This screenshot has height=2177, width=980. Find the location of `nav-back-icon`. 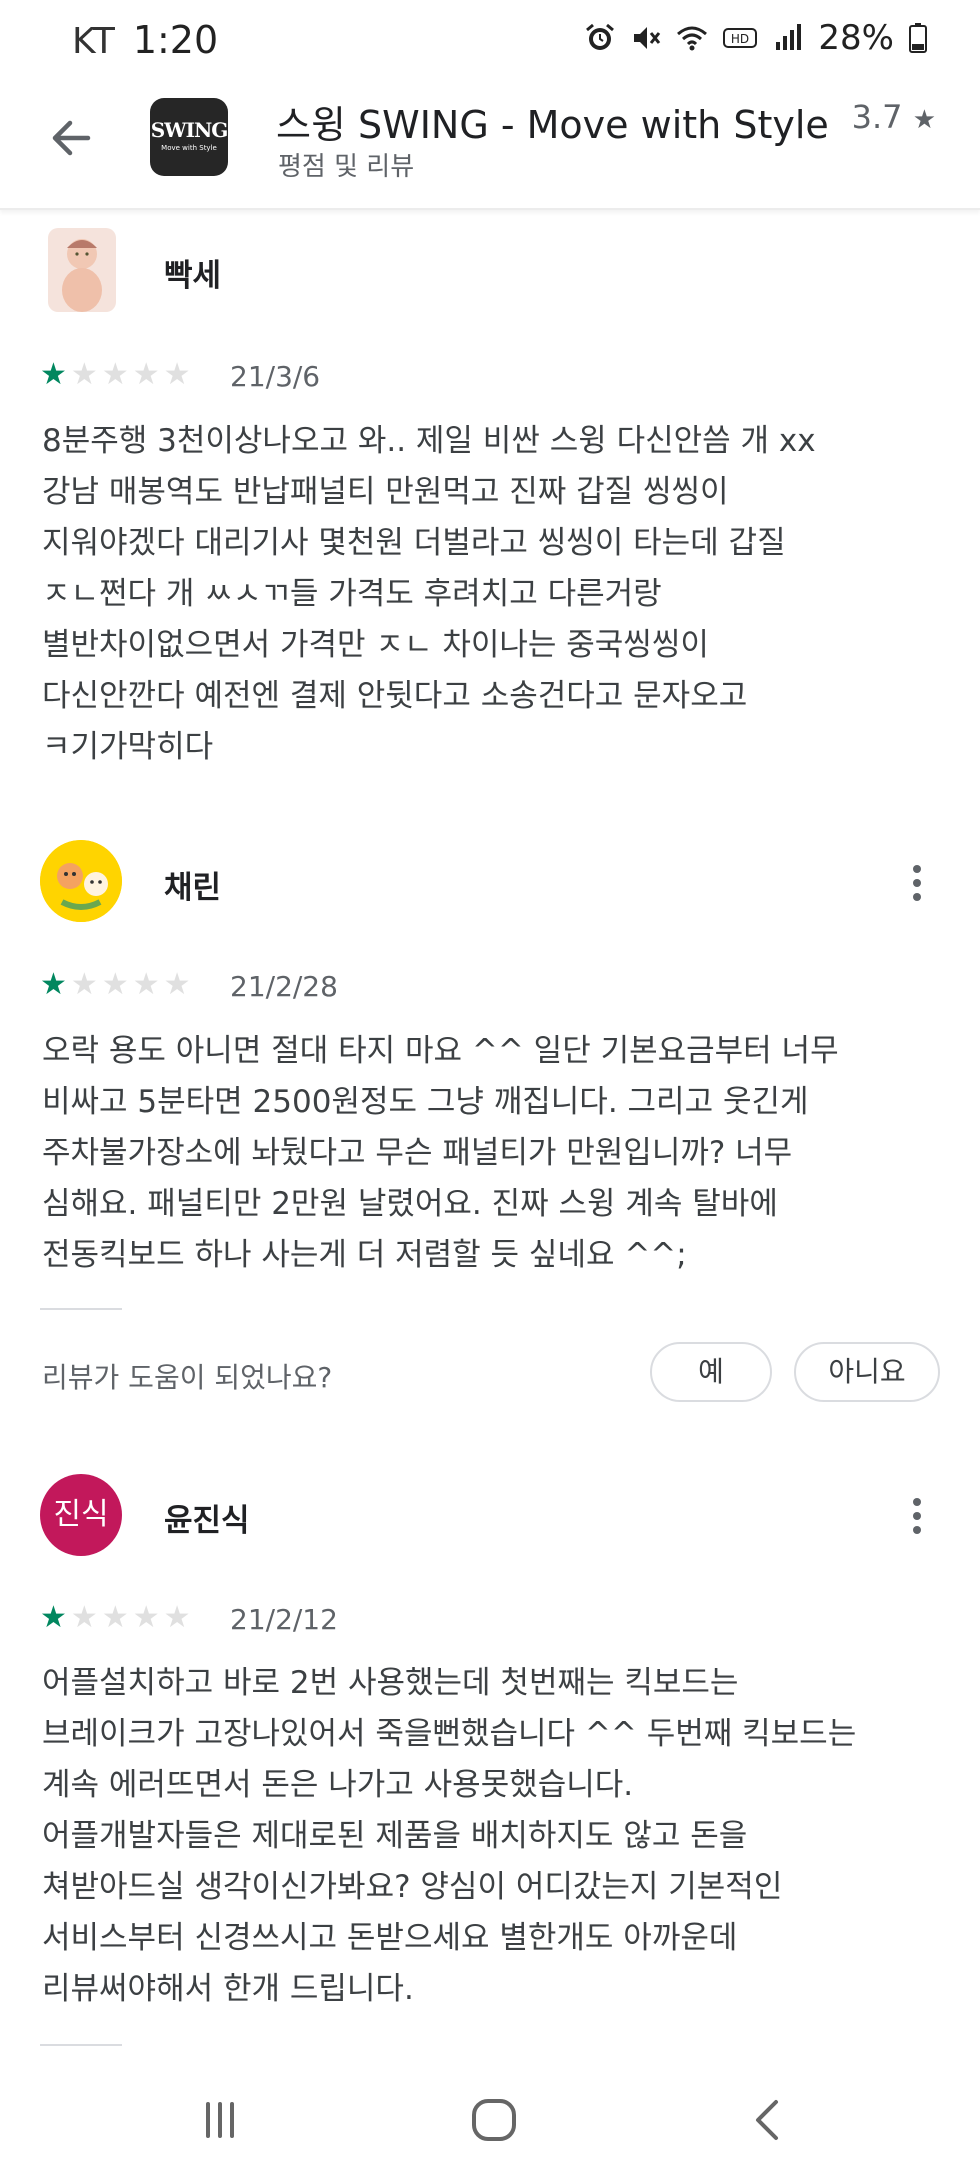

nav-back-icon is located at coordinates (768, 2120).